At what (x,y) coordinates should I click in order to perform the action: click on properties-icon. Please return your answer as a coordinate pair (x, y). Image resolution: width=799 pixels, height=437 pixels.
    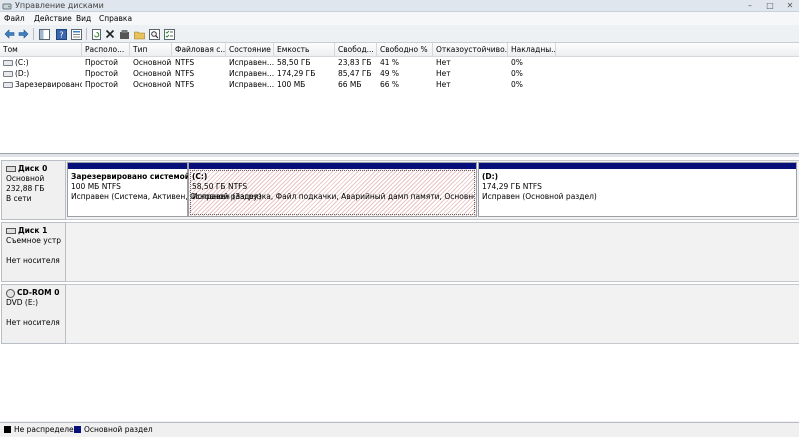
    Looking at the image, I should click on (76, 34).